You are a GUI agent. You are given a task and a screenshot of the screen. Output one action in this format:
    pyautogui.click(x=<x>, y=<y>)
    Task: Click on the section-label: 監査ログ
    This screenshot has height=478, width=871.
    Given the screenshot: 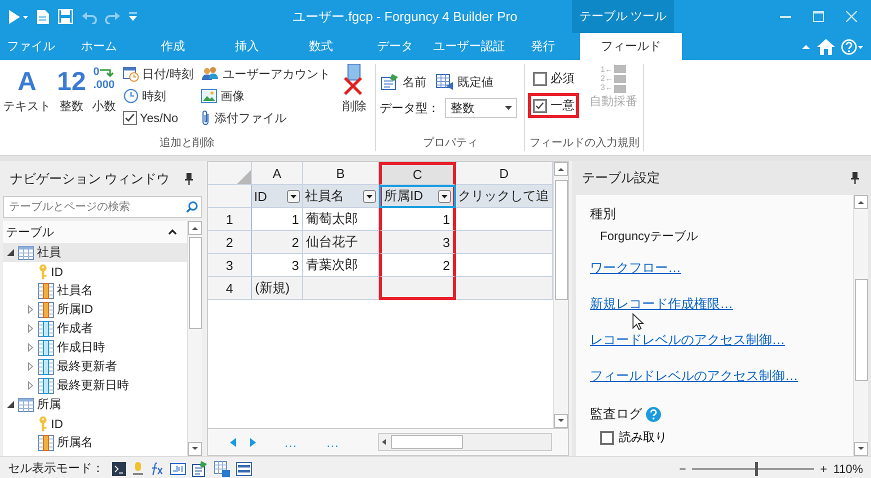 What is the action you would take?
    pyautogui.click(x=616, y=414)
    